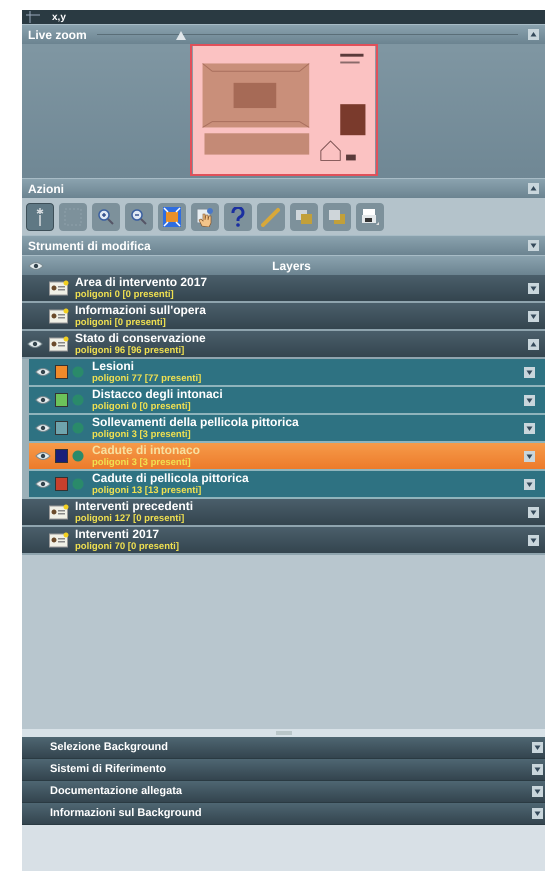 The width and height of the screenshot is (545, 871). I want to click on layer-name: Interventi 2017, so click(117, 534).